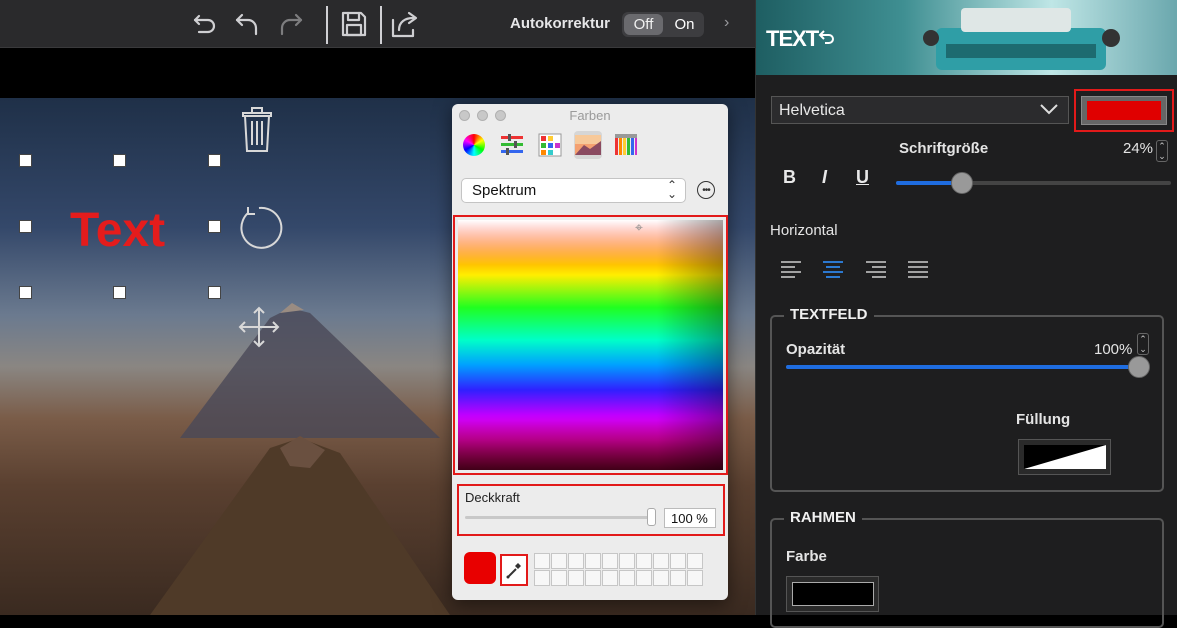  Describe the element at coordinates (726, 23) in the screenshot. I see `chevron-right-icon: ›` at that location.